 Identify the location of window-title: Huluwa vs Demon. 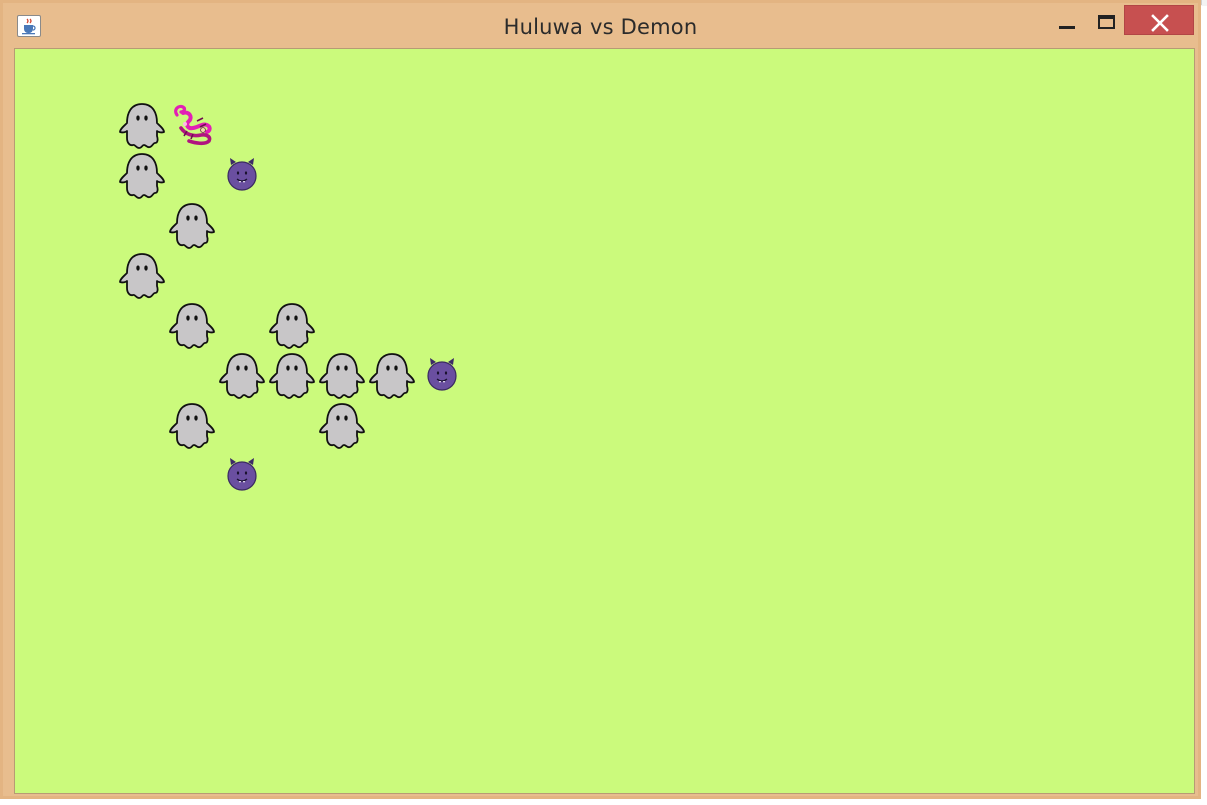
(600, 27).